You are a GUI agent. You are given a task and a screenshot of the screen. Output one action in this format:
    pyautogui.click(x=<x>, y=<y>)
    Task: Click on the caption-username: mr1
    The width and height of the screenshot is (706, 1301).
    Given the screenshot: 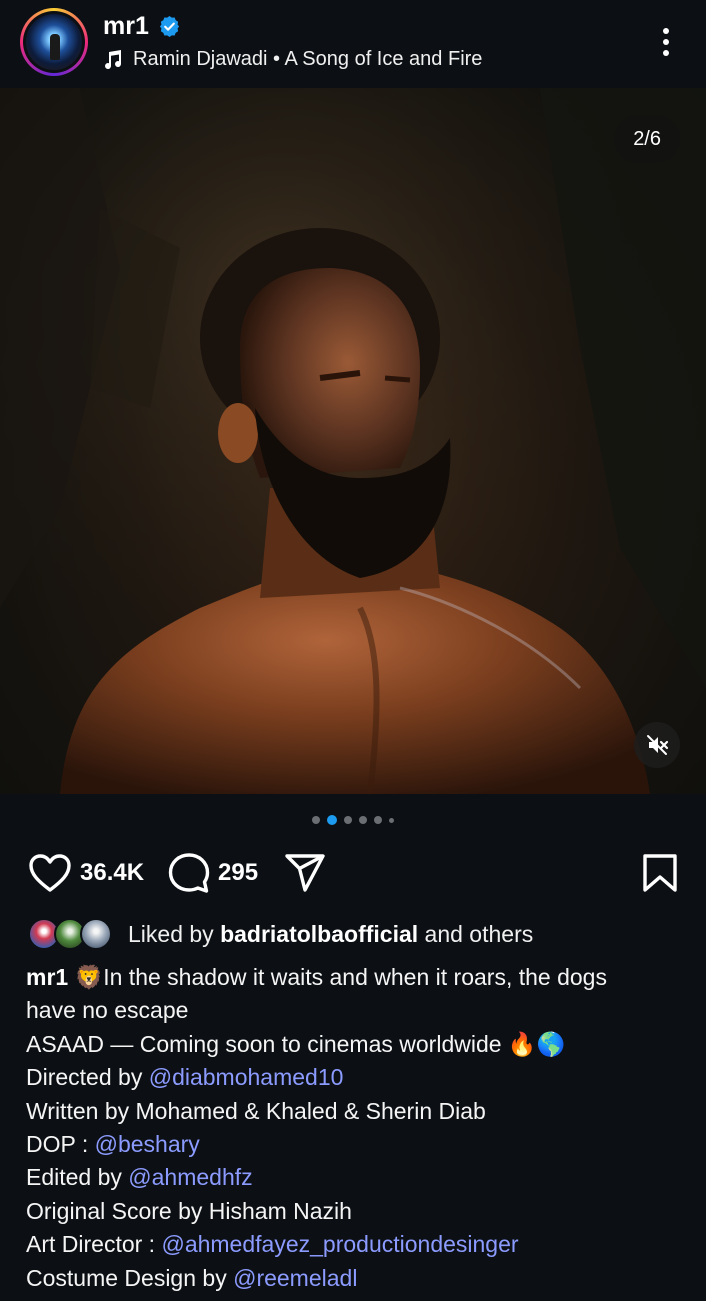 What is the action you would take?
    pyautogui.click(x=47, y=977)
    